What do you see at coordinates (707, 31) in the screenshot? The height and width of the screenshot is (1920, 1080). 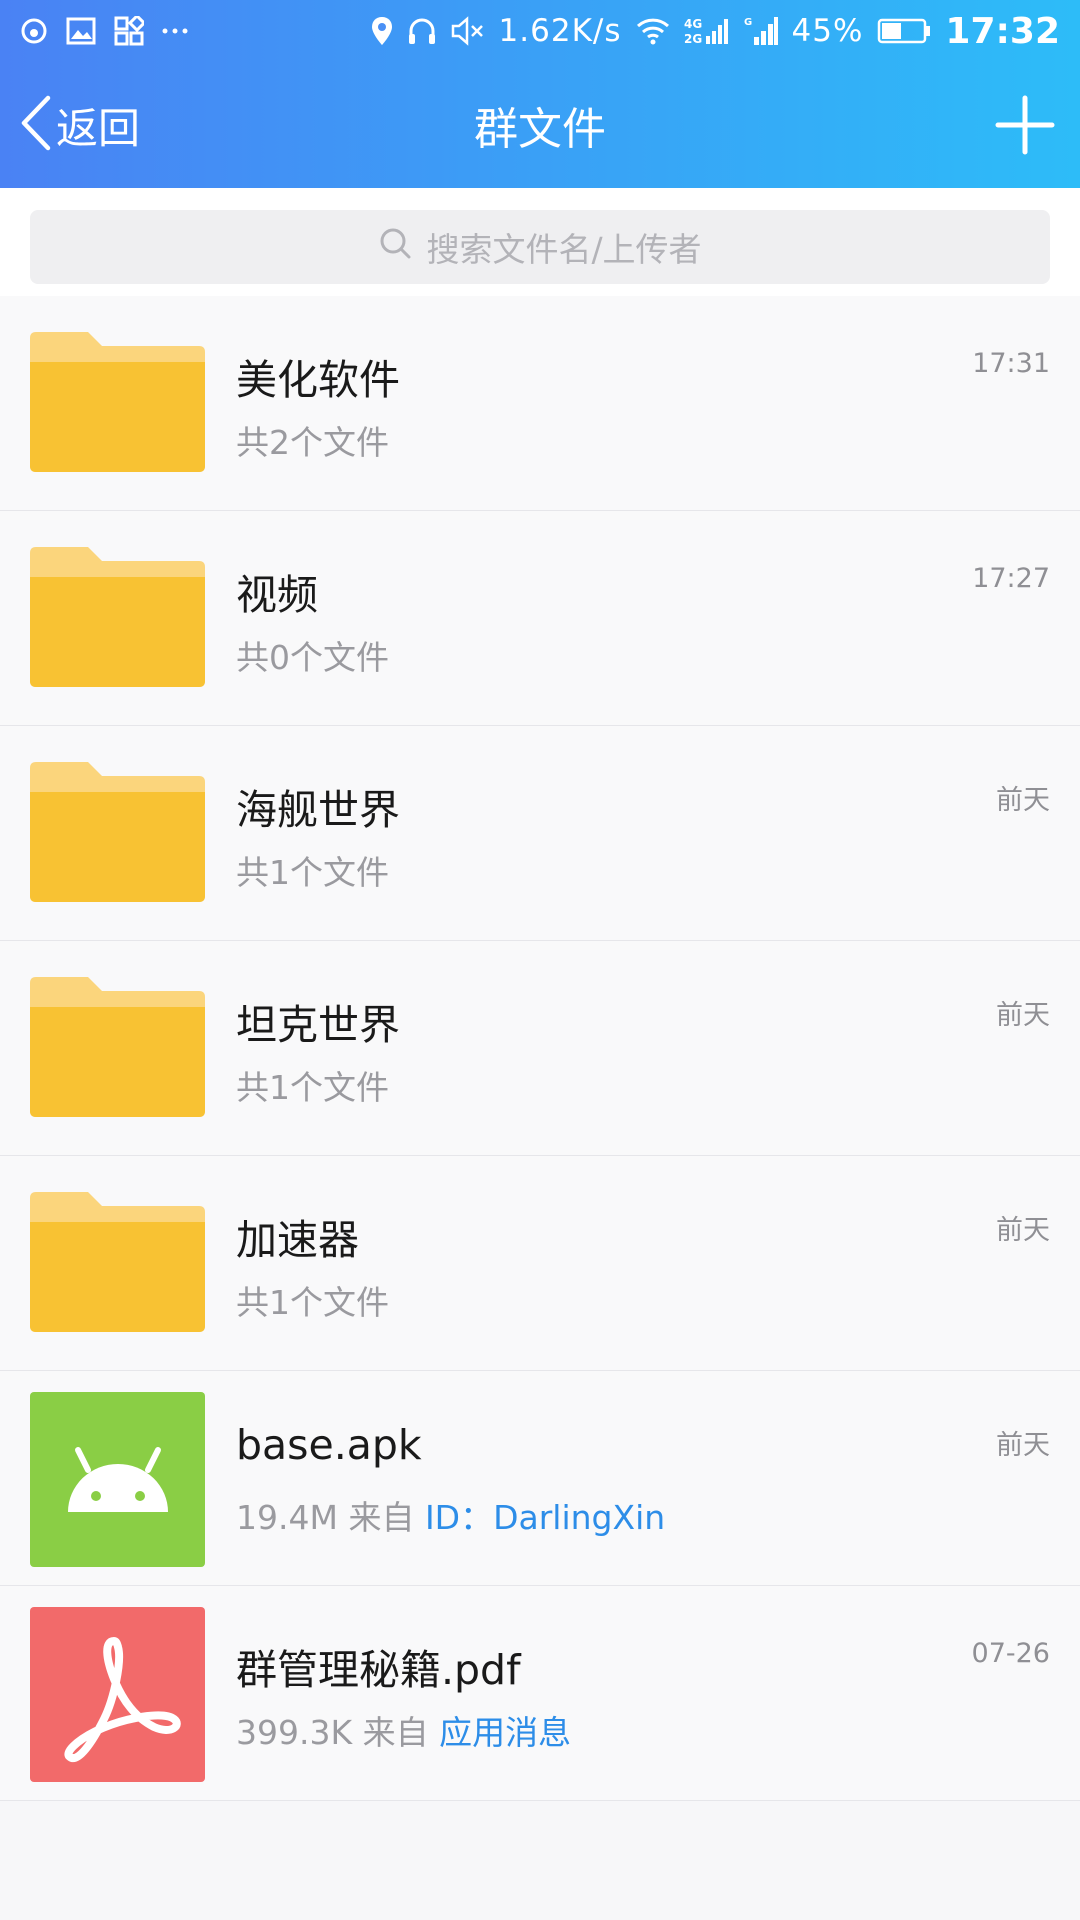 I see `network-type-icon: 4G 2G` at bounding box center [707, 31].